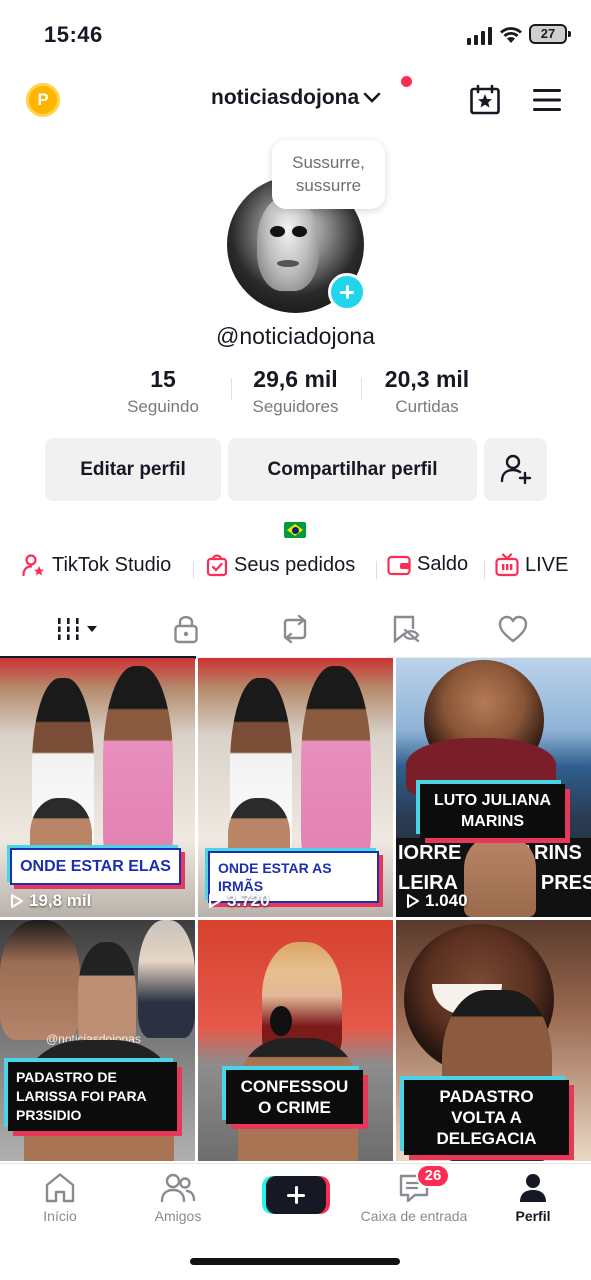  Describe the element at coordinates (295, 564) in the screenshot. I see `link-label: Seus pedidos` at that location.